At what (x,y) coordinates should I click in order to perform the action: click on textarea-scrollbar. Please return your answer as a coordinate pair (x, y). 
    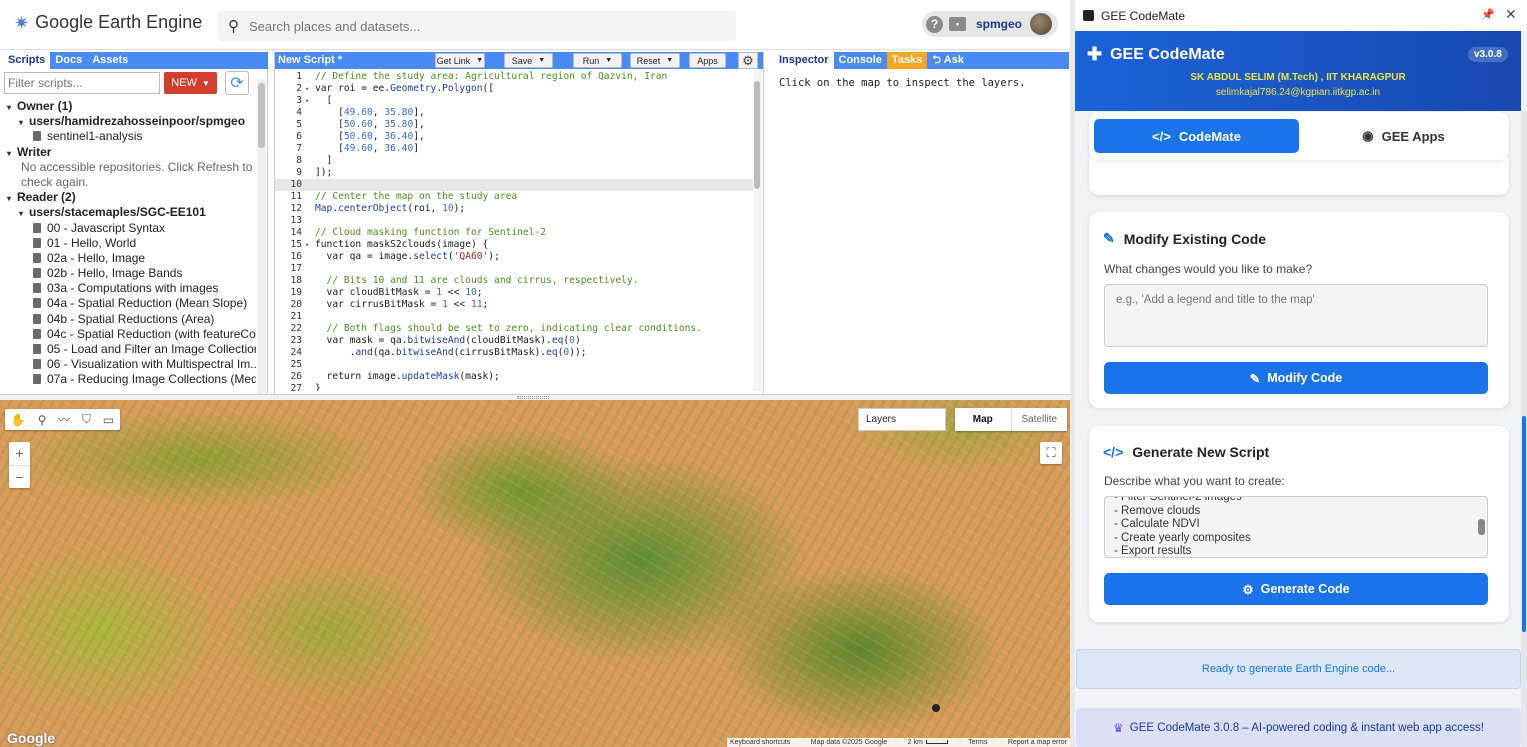
    Looking at the image, I should click on (1481, 528).